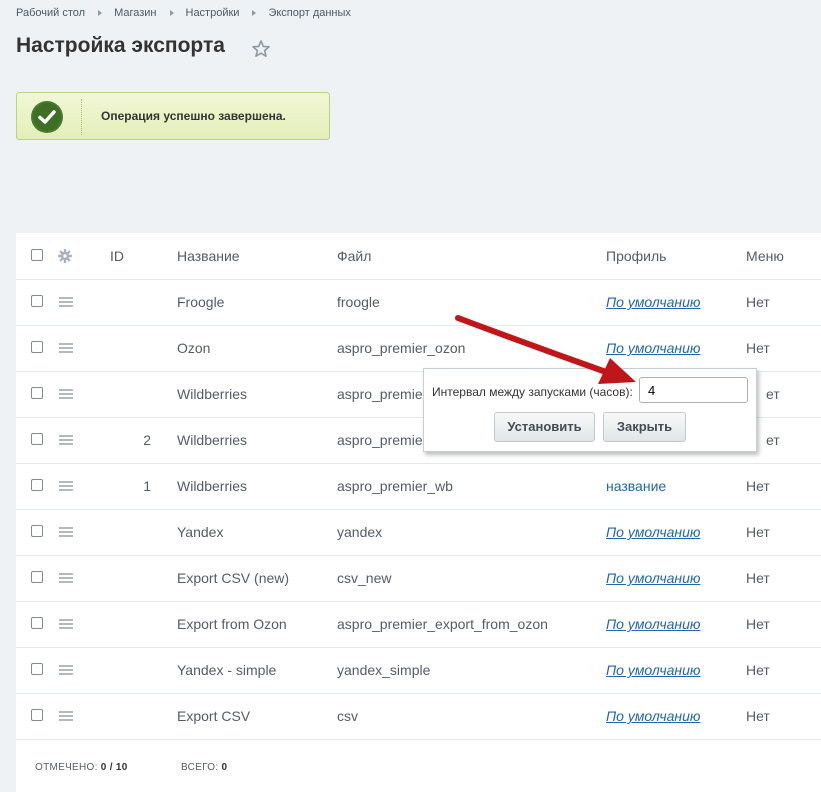 The height and width of the screenshot is (792, 821). I want to click on cell-name: Yandex - simple, so click(227, 670).